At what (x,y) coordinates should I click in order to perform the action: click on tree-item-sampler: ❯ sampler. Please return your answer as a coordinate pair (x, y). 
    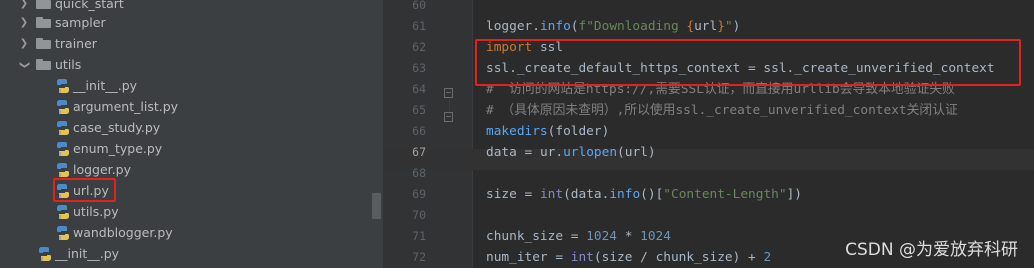
    Looking at the image, I should click on (191, 22).